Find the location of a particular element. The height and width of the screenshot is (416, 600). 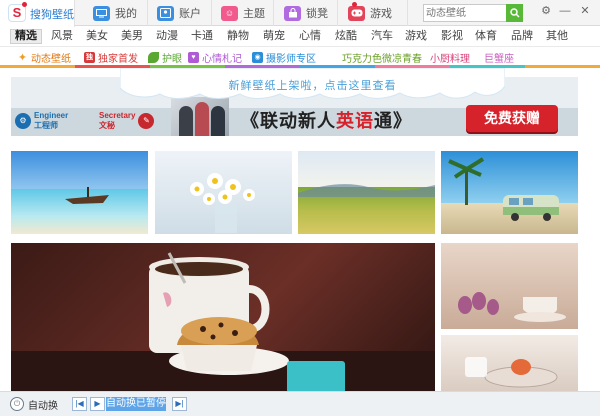

chip-cn-label: 文秘 is located at coordinates (107, 125).